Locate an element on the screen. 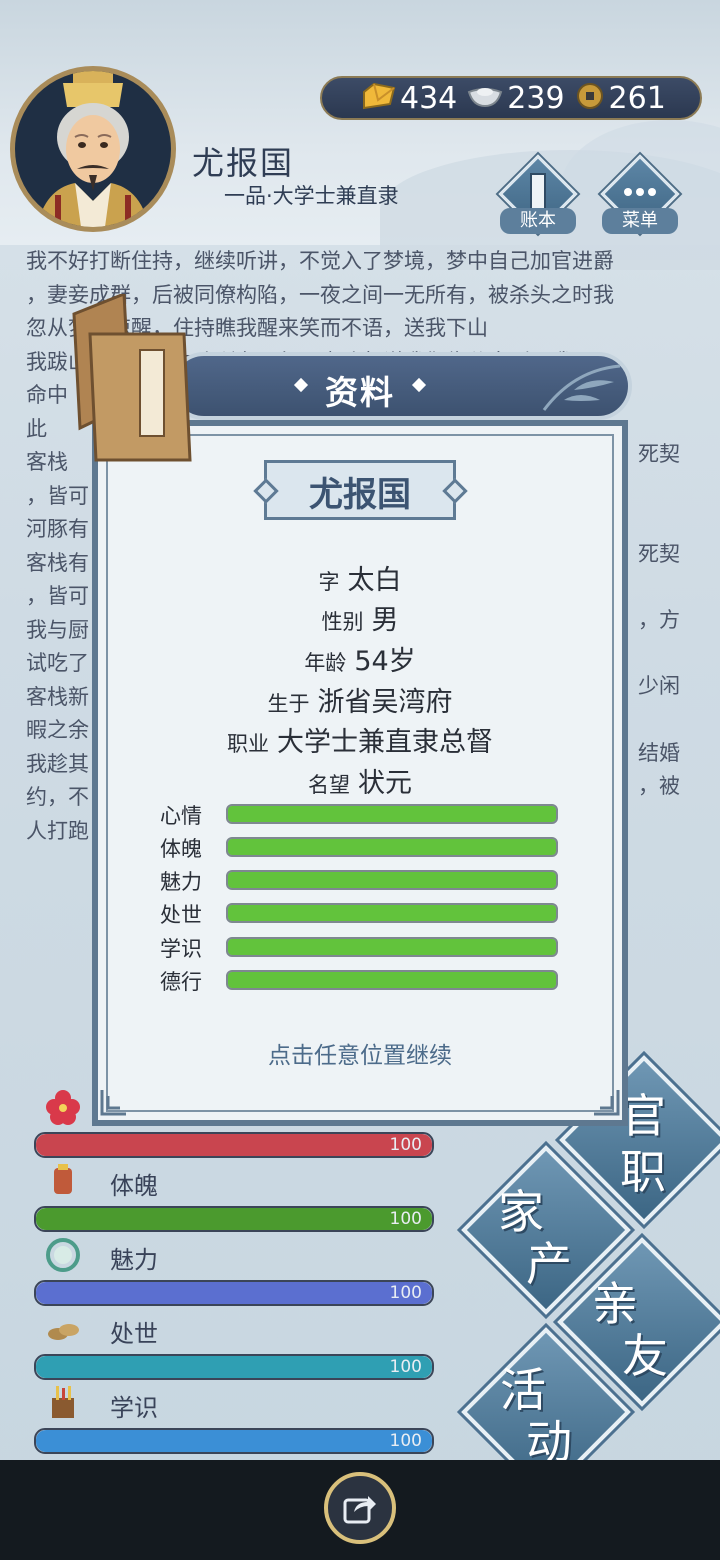 The width and height of the screenshot is (720, 1560). bamboo-leaf-icon is located at coordinates (581, 387).